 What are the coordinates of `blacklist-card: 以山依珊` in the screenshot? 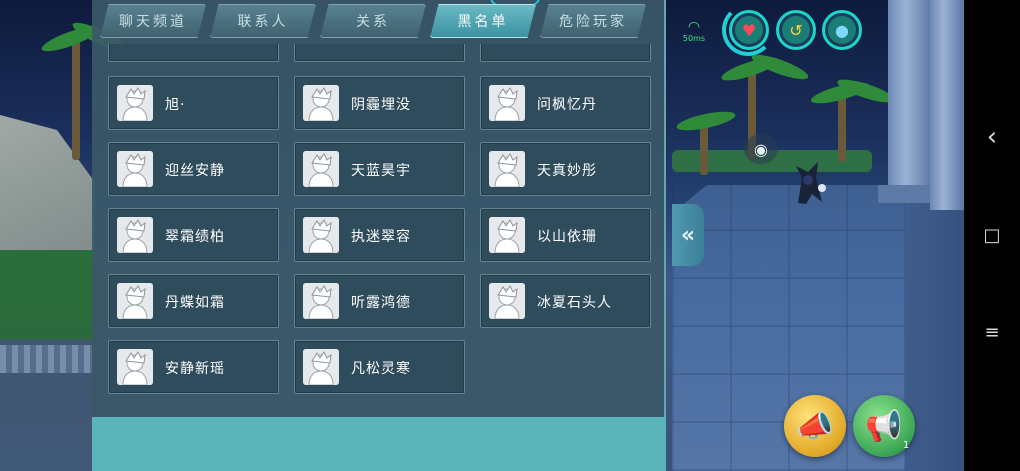 It's located at (565, 235).